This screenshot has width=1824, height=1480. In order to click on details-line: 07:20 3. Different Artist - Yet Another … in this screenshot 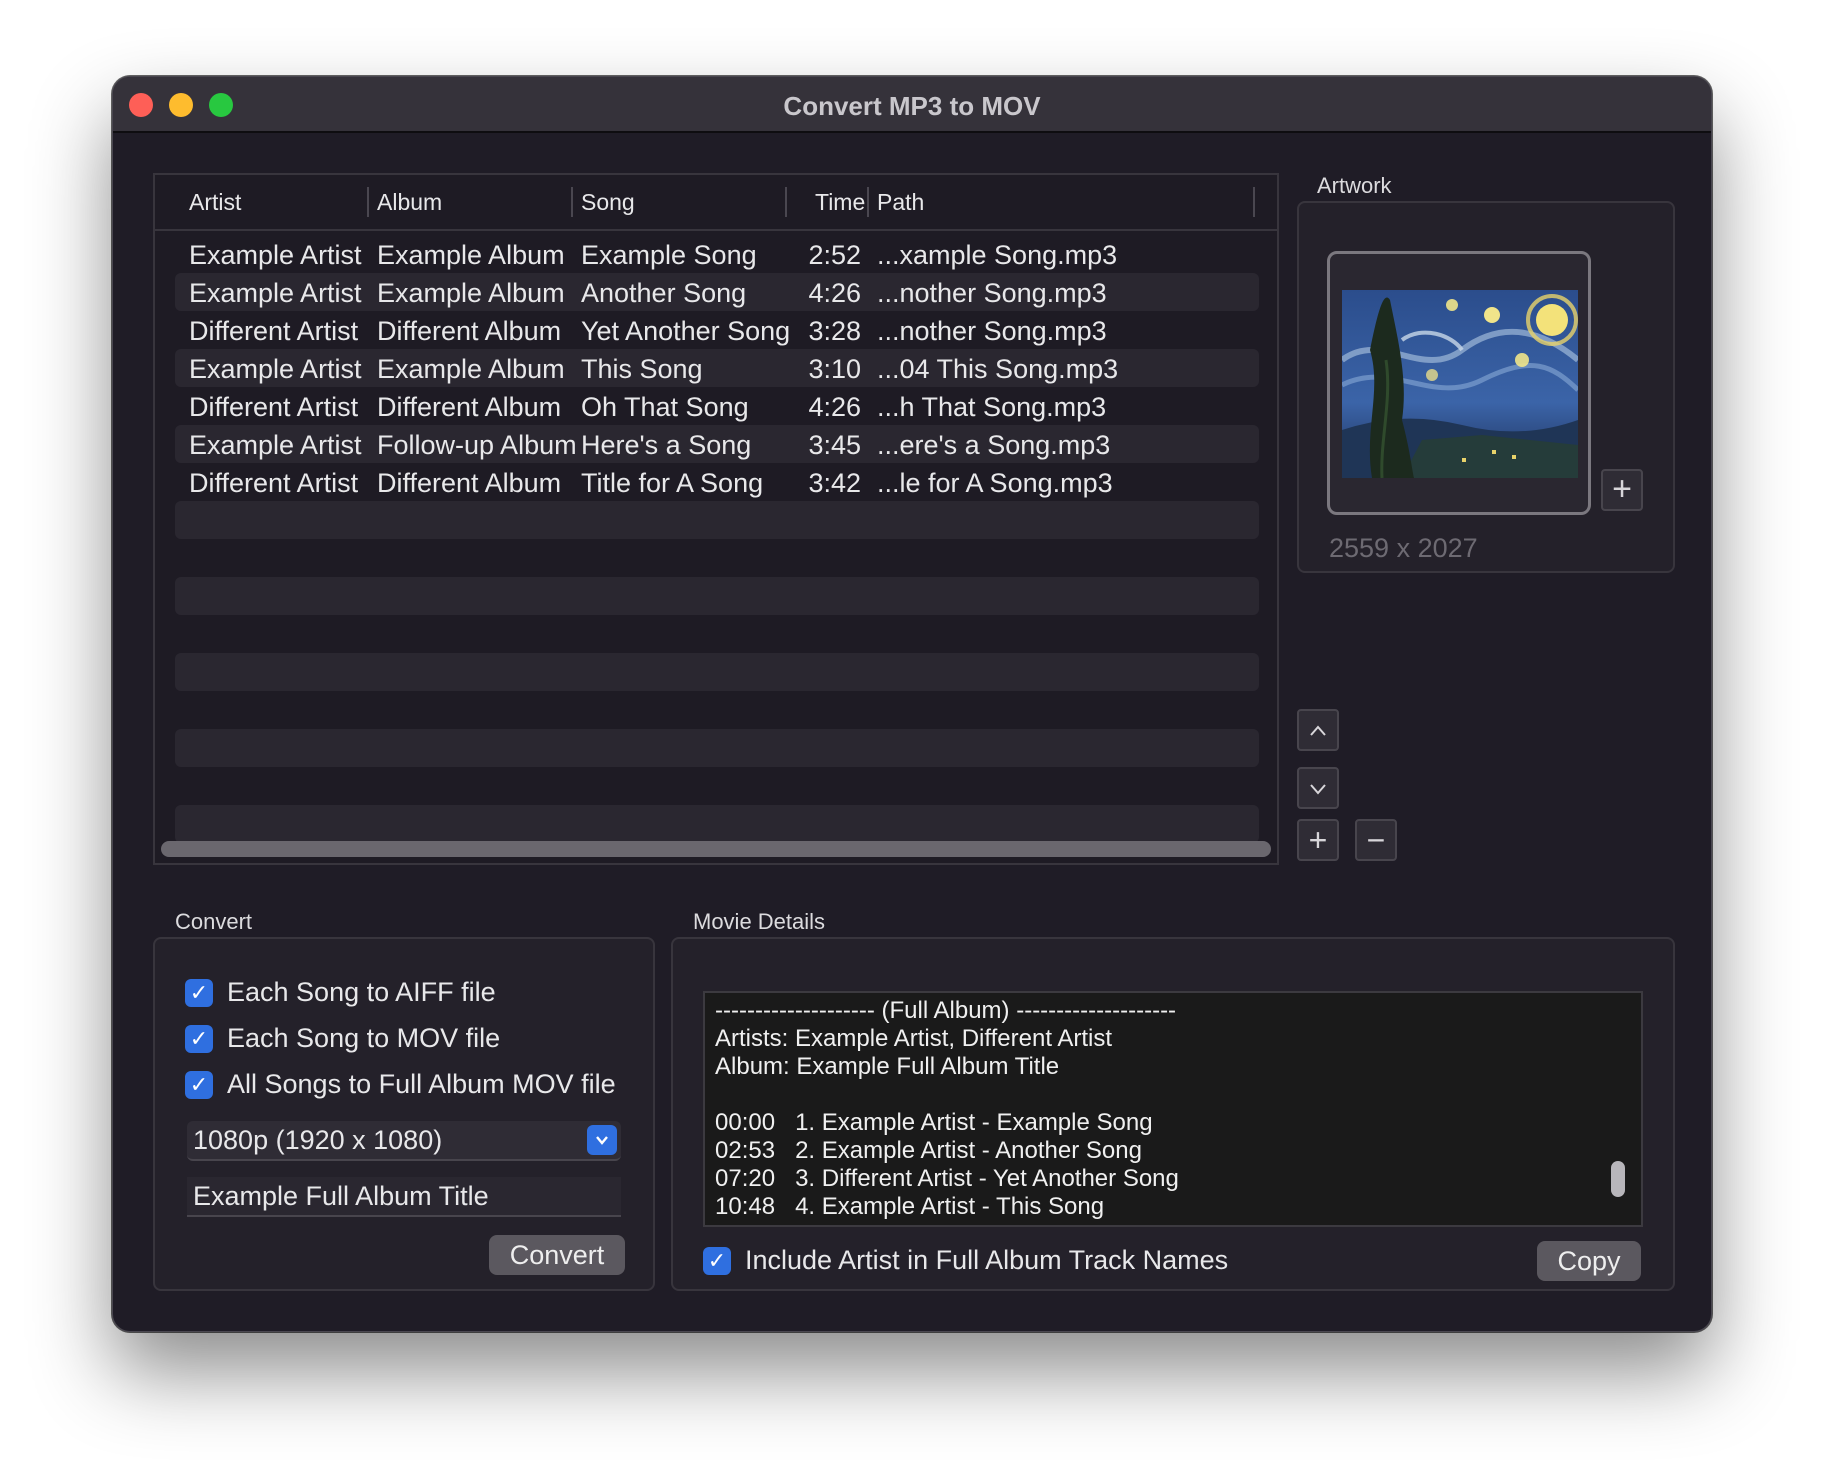, I will do `click(947, 1178)`.